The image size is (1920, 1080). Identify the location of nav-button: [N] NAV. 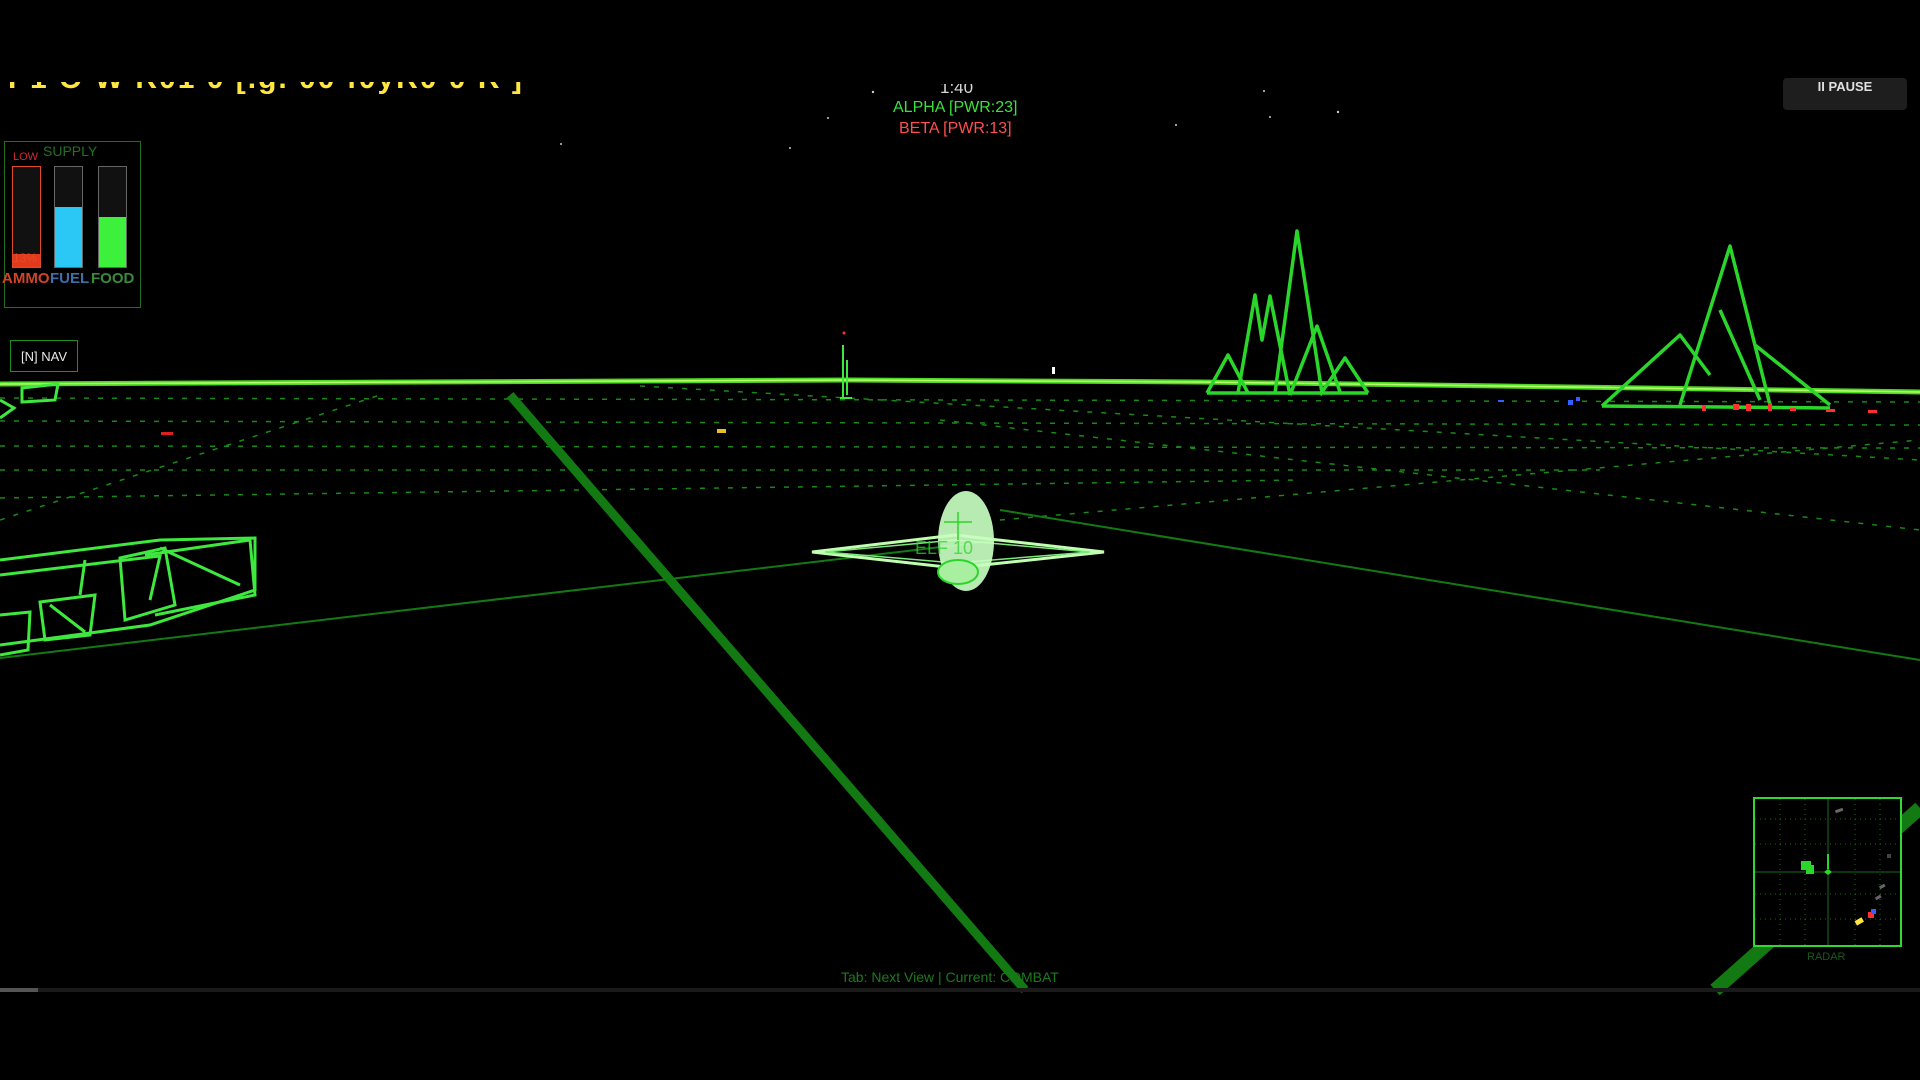
(44, 356).